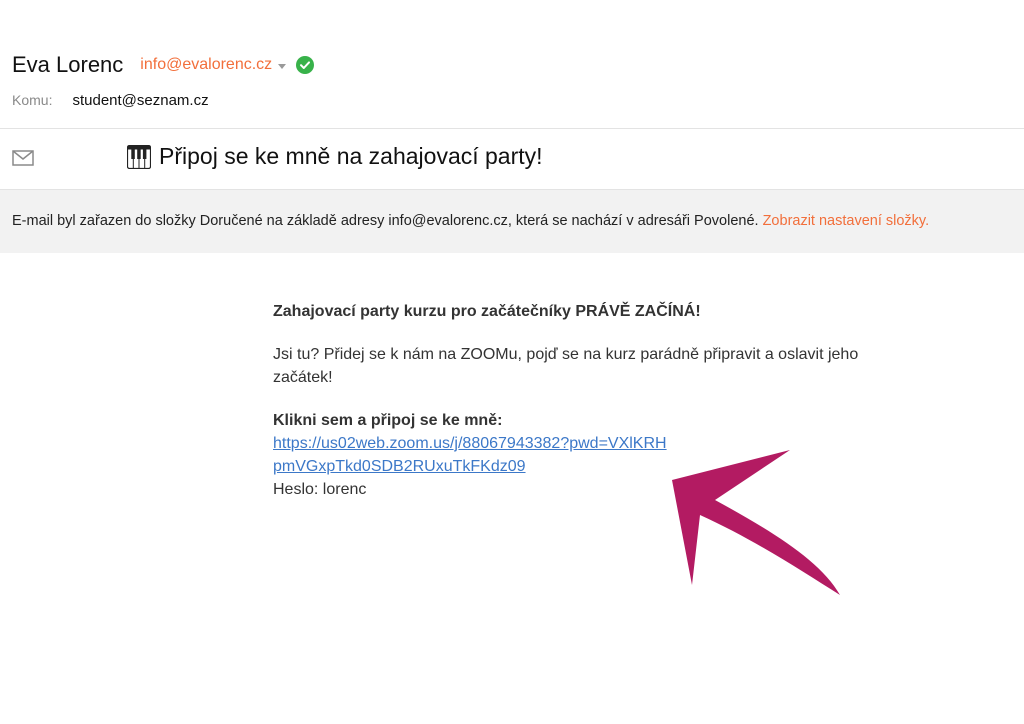  I want to click on envelope-icon, so click(23, 160).